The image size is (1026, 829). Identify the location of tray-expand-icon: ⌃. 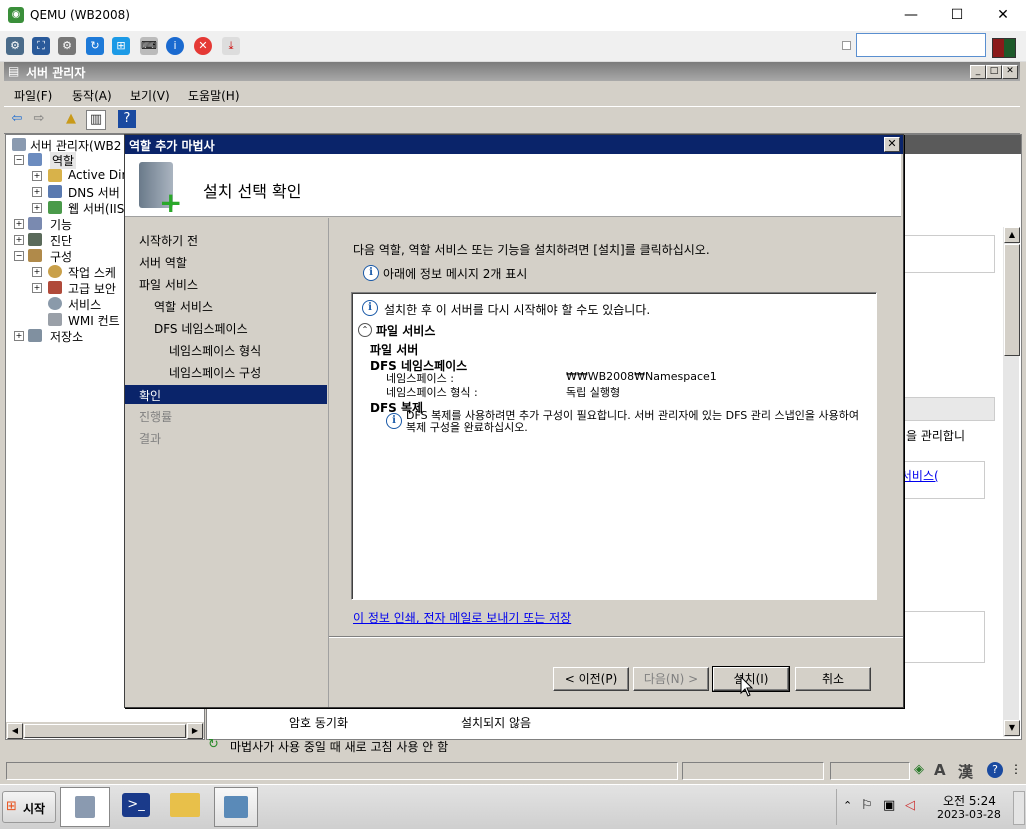
(847, 805).